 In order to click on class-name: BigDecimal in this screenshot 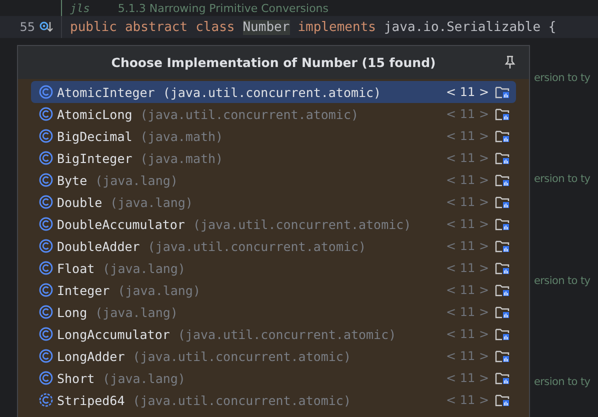, I will do `click(94, 136)`.